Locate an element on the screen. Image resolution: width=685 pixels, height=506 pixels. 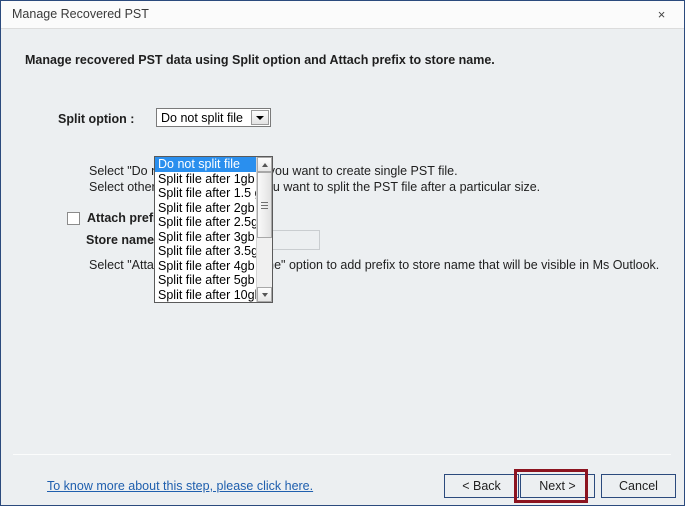
chevron-down-glyph is located at coordinates (260, 117).